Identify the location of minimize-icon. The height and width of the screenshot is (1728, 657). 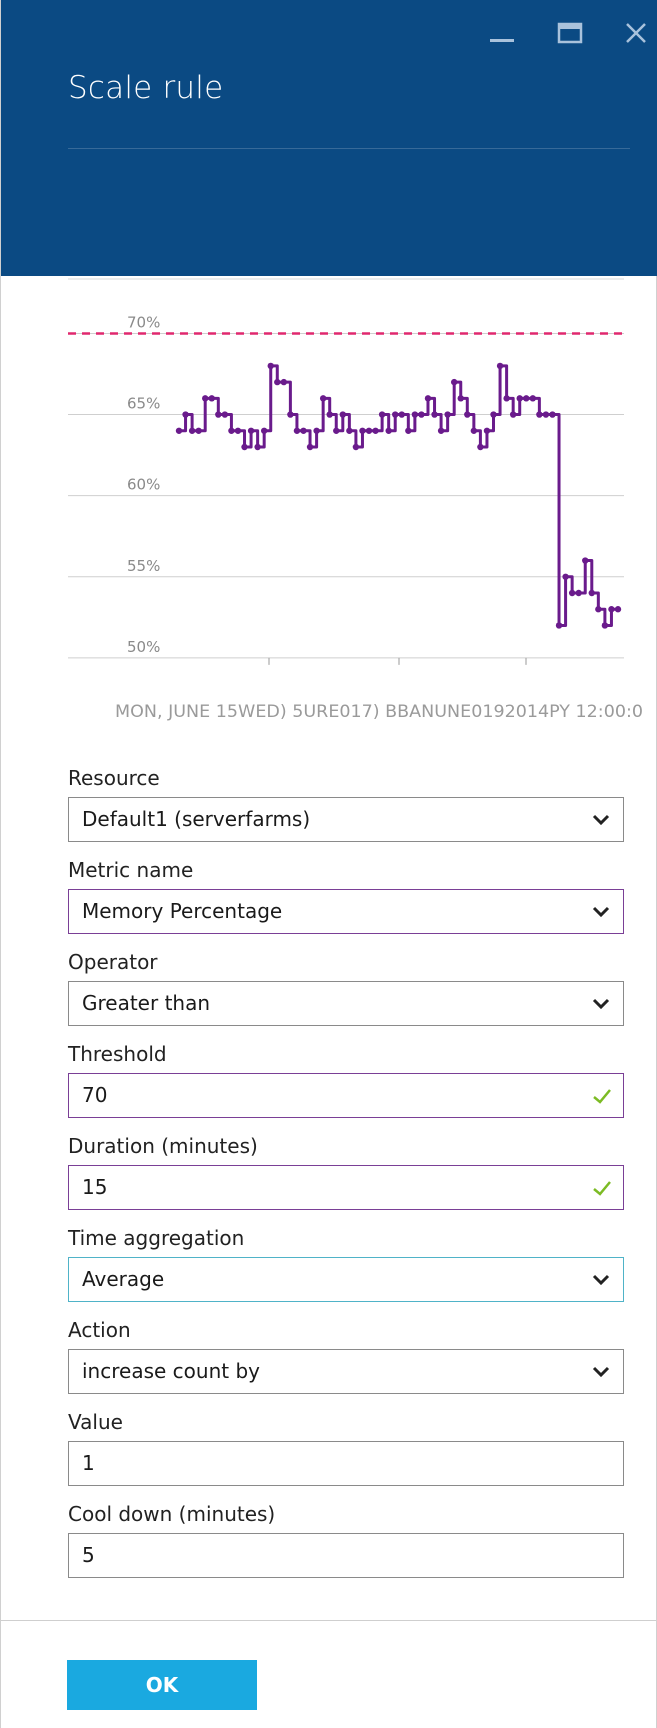
(502, 33).